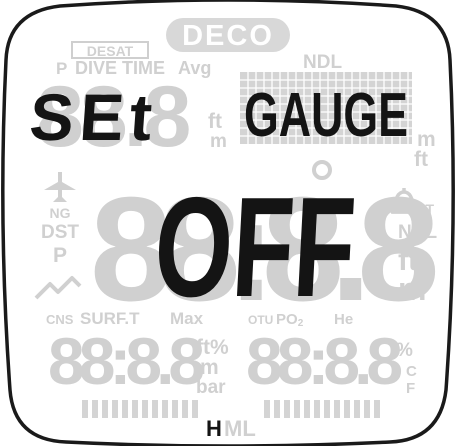 The height and width of the screenshot is (446, 456). Describe the element at coordinates (326, 115) in the screenshot. I see `mode-text: GAUGE` at that location.